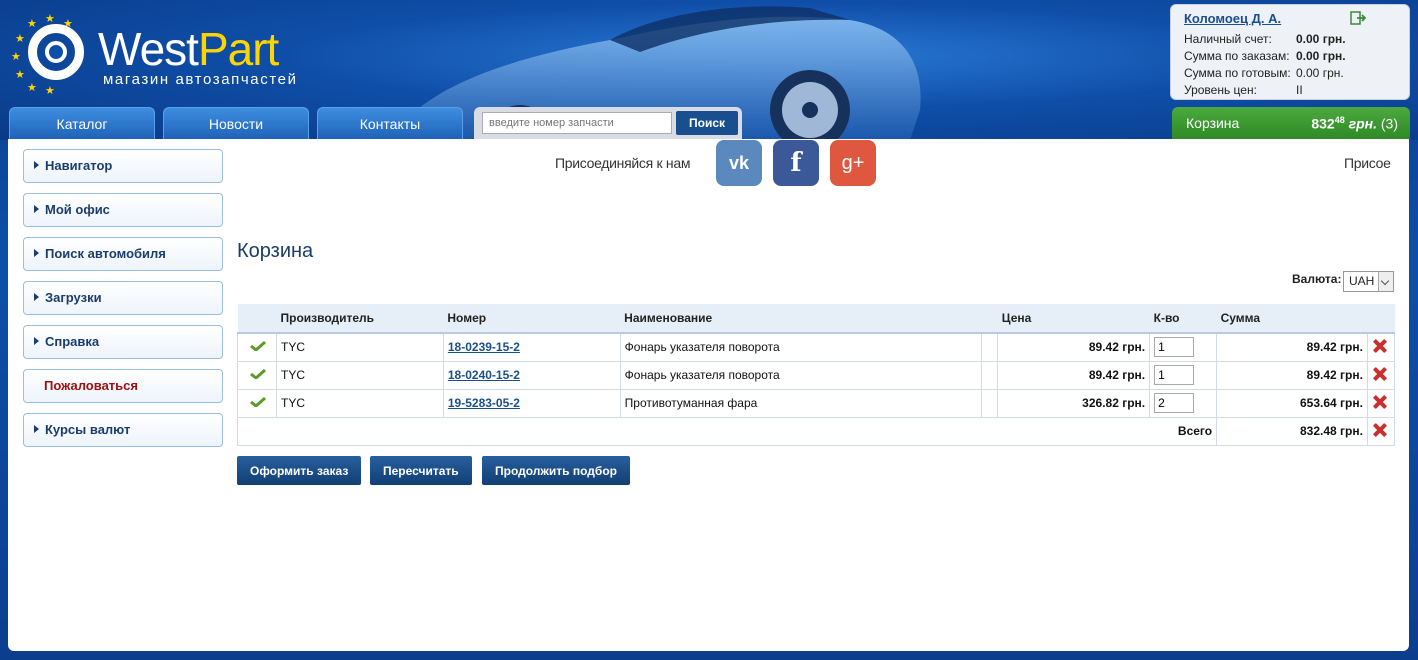 The image size is (1418, 660). I want to click on search-bar: Поиск, so click(608, 123).